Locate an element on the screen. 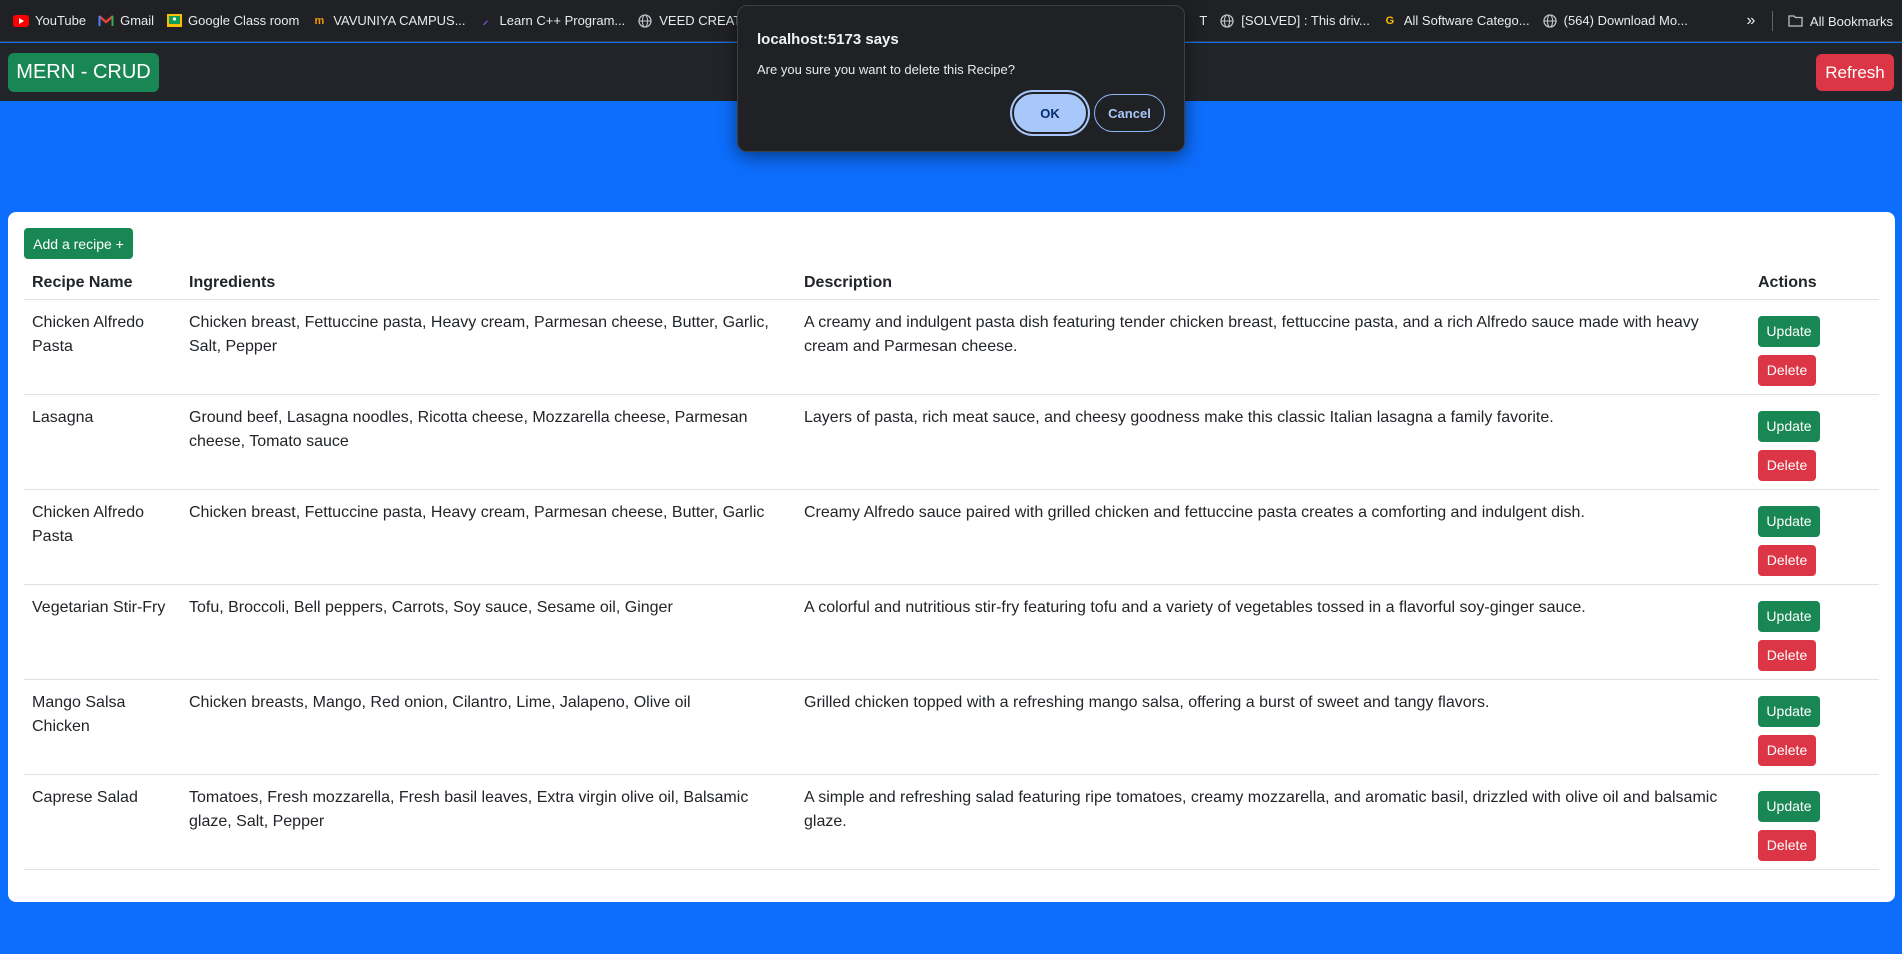 The image size is (1902, 954). g-icon: G is located at coordinates (1390, 20).